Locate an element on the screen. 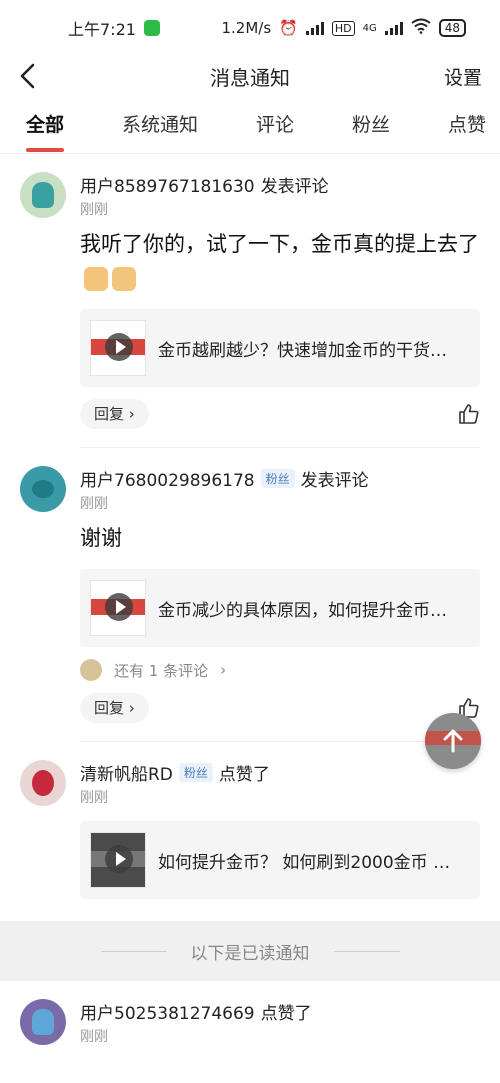 The image size is (500, 1083). settings-button: 设置 is located at coordinates (463, 76).